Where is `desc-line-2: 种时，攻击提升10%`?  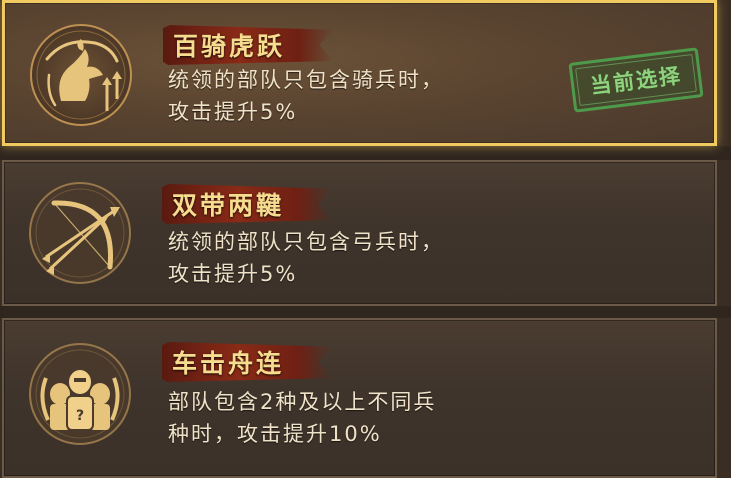
desc-line-2: 种时，攻击提升10% is located at coordinates (275, 434).